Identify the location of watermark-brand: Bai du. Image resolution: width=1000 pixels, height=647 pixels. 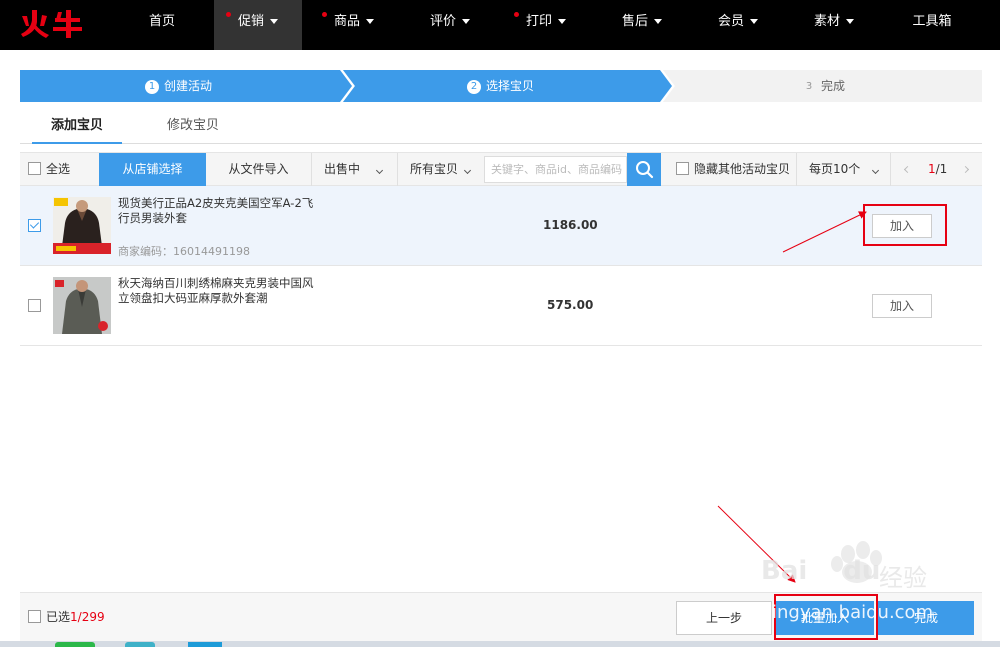
(820, 571).